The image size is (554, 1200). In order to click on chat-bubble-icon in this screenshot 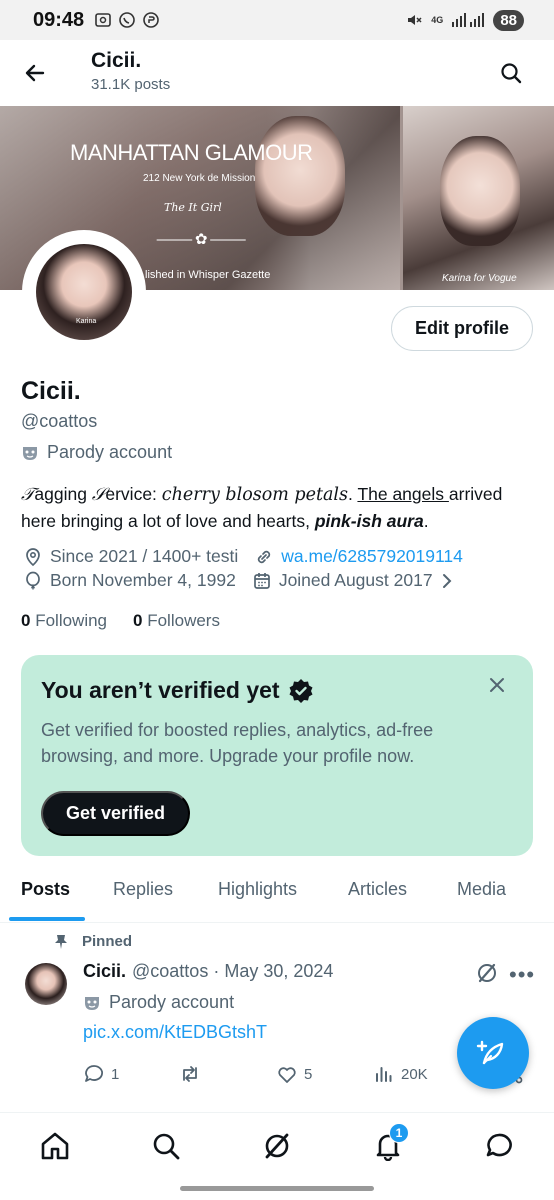, I will do `click(499, 1145)`.